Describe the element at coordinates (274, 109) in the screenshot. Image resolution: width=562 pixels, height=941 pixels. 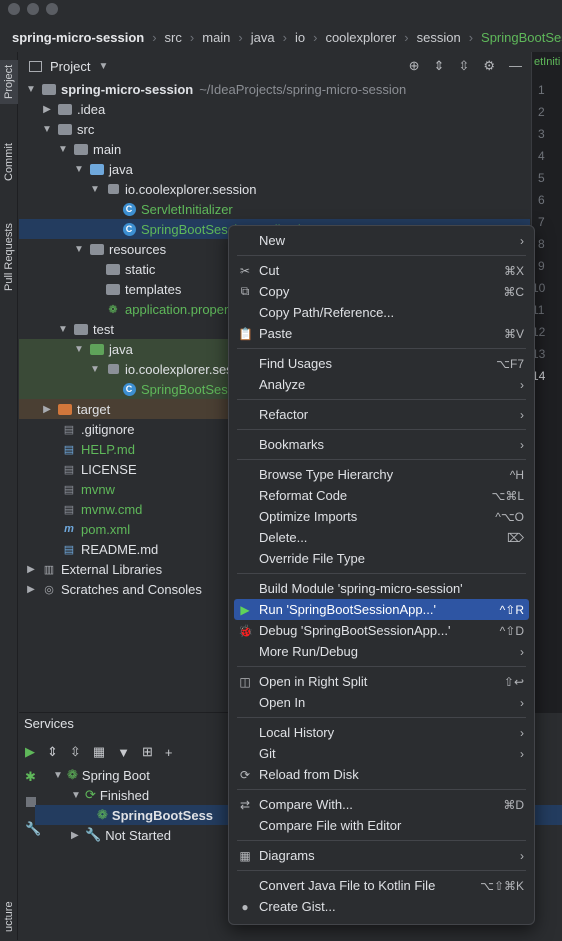
I see `tree-item: ▶ .idea` at that location.